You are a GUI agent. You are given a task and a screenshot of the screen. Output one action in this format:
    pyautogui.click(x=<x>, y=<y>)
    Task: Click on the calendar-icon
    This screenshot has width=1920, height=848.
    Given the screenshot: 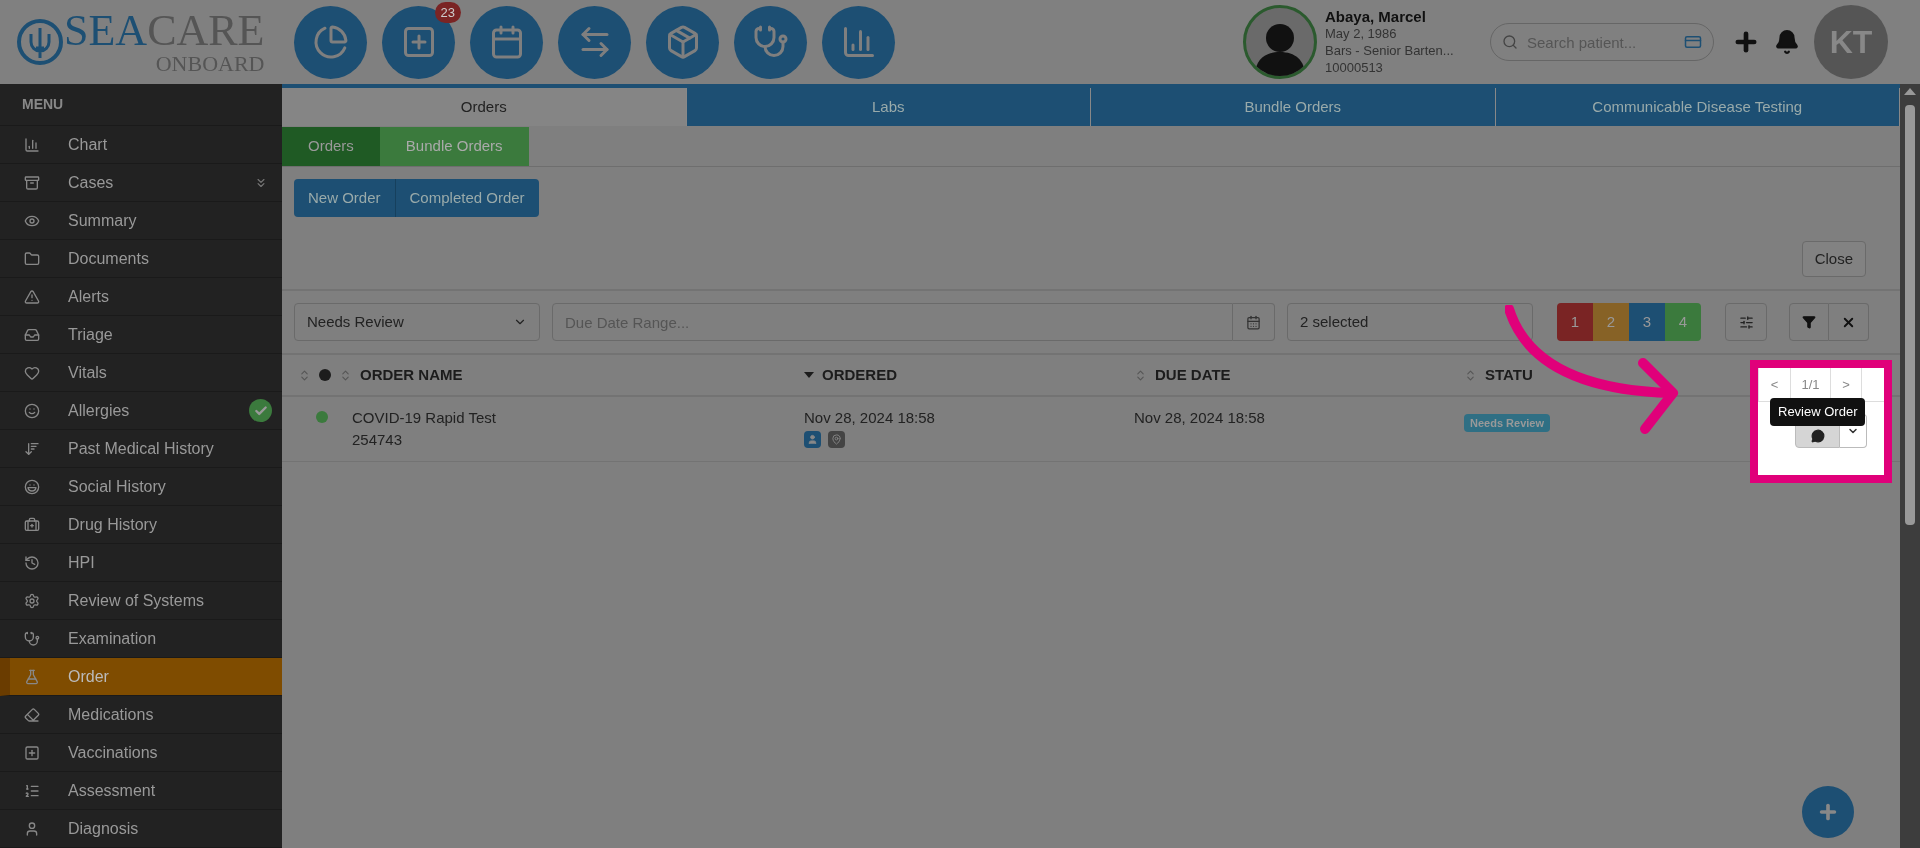 What is the action you would take?
    pyautogui.click(x=1253, y=322)
    